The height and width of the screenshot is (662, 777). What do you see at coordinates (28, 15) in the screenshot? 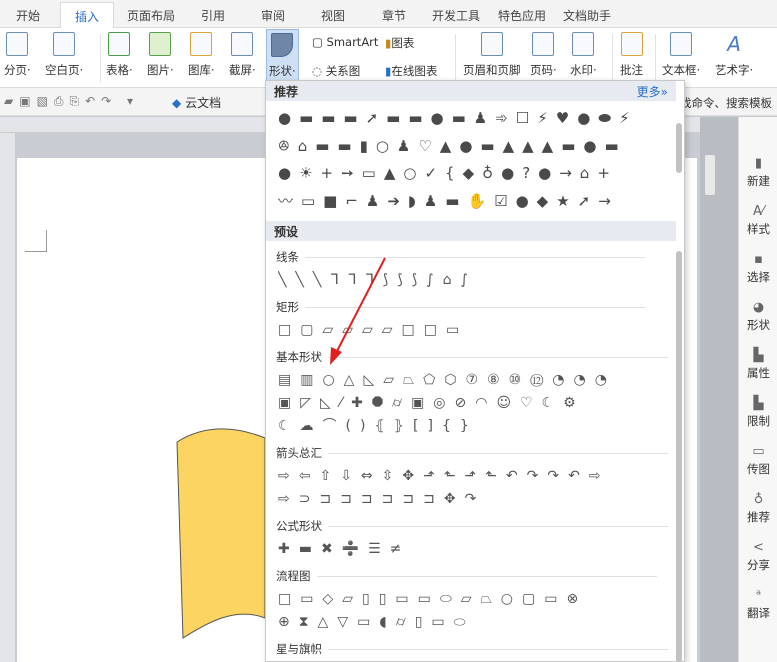
I see `tab-home: 开始` at bounding box center [28, 15].